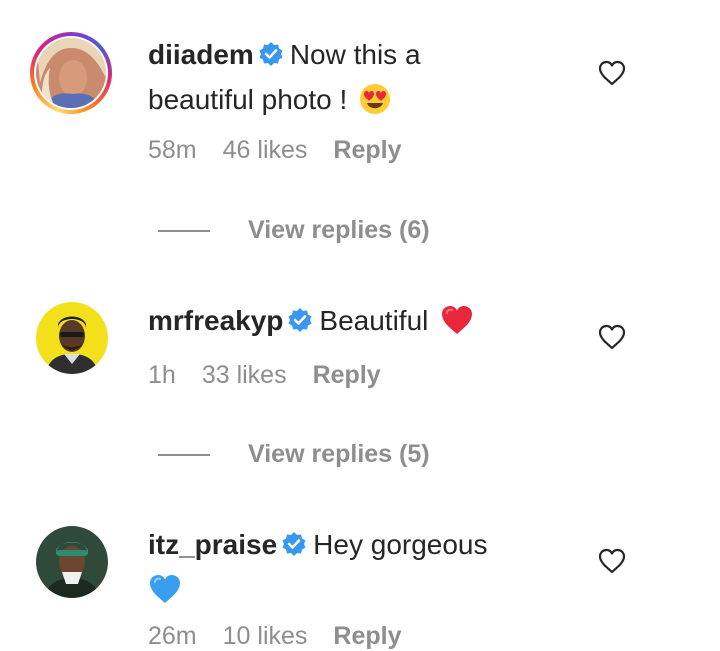 The image size is (720, 651). Describe the element at coordinates (172, 150) in the screenshot. I see `comment-time: 58m` at that location.